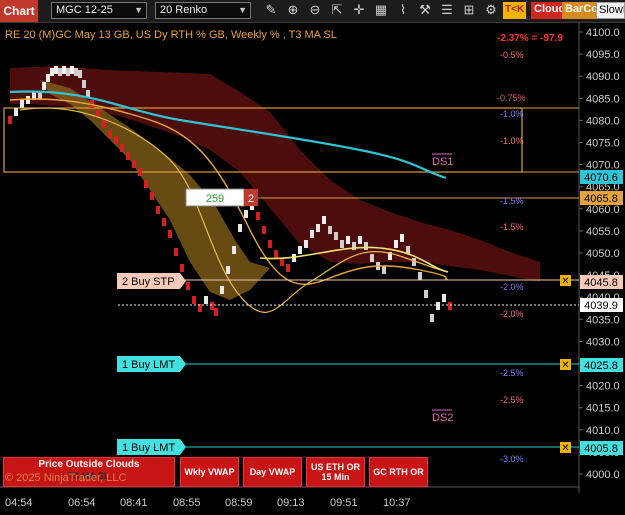 The height and width of the screenshot is (515, 625). I want to click on instrument-selector: MGC 12-25 ▼, so click(99, 10).